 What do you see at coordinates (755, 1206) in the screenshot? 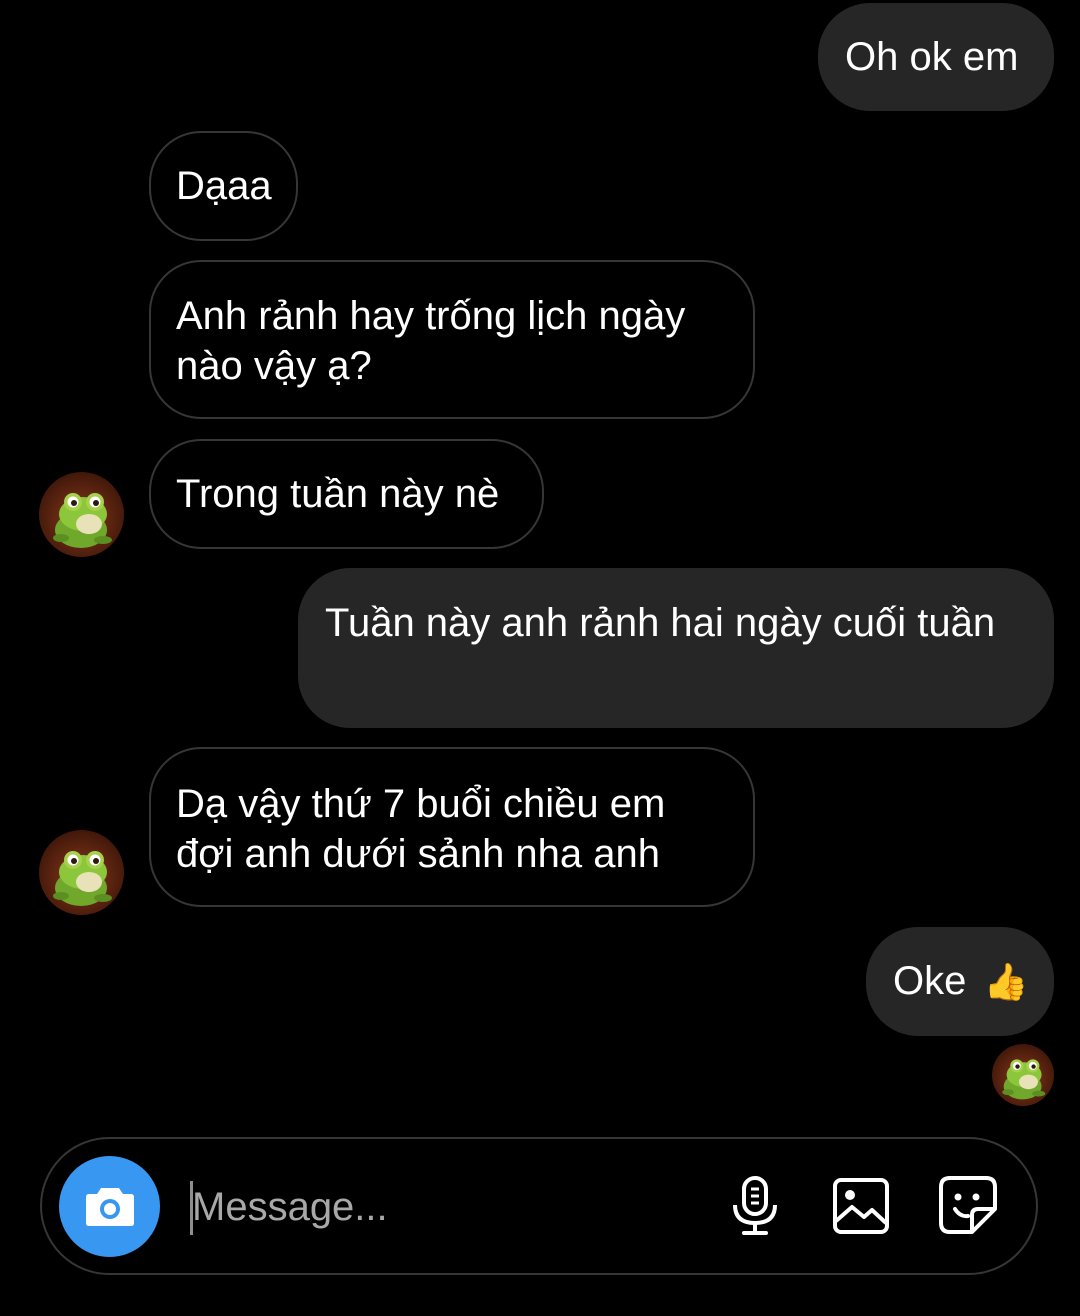
I see `microphone-icon` at bounding box center [755, 1206].